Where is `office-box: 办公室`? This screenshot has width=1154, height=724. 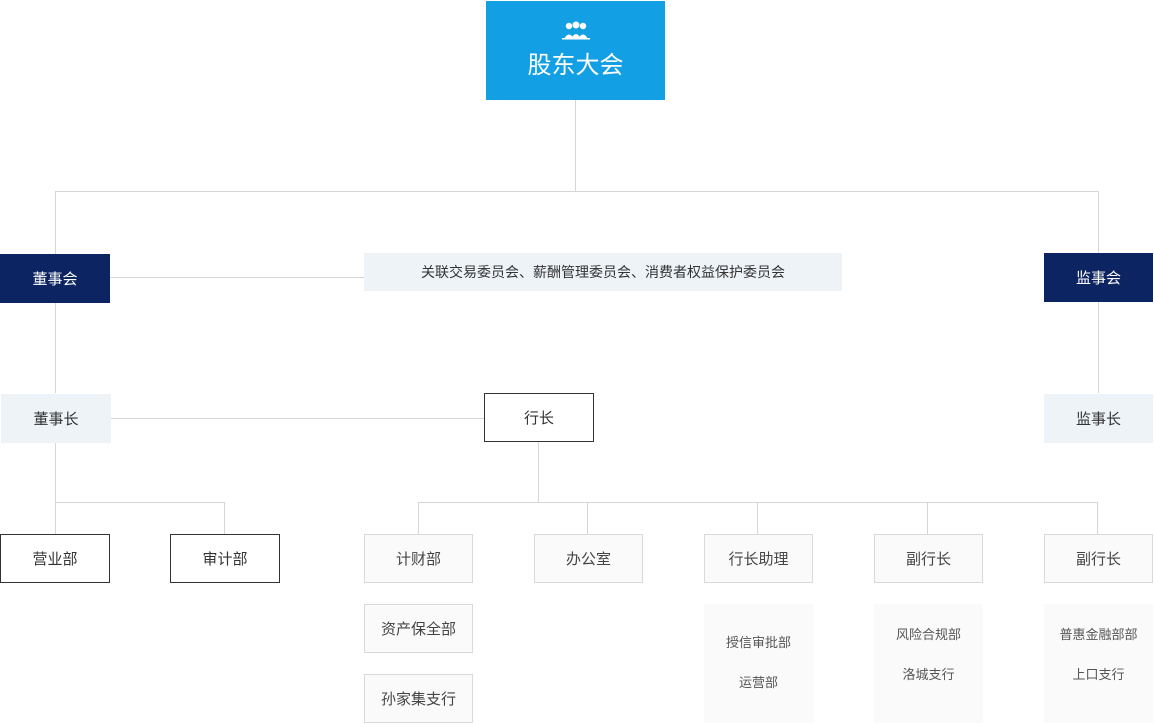 office-box: 办公室 is located at coordinates (588, 558).